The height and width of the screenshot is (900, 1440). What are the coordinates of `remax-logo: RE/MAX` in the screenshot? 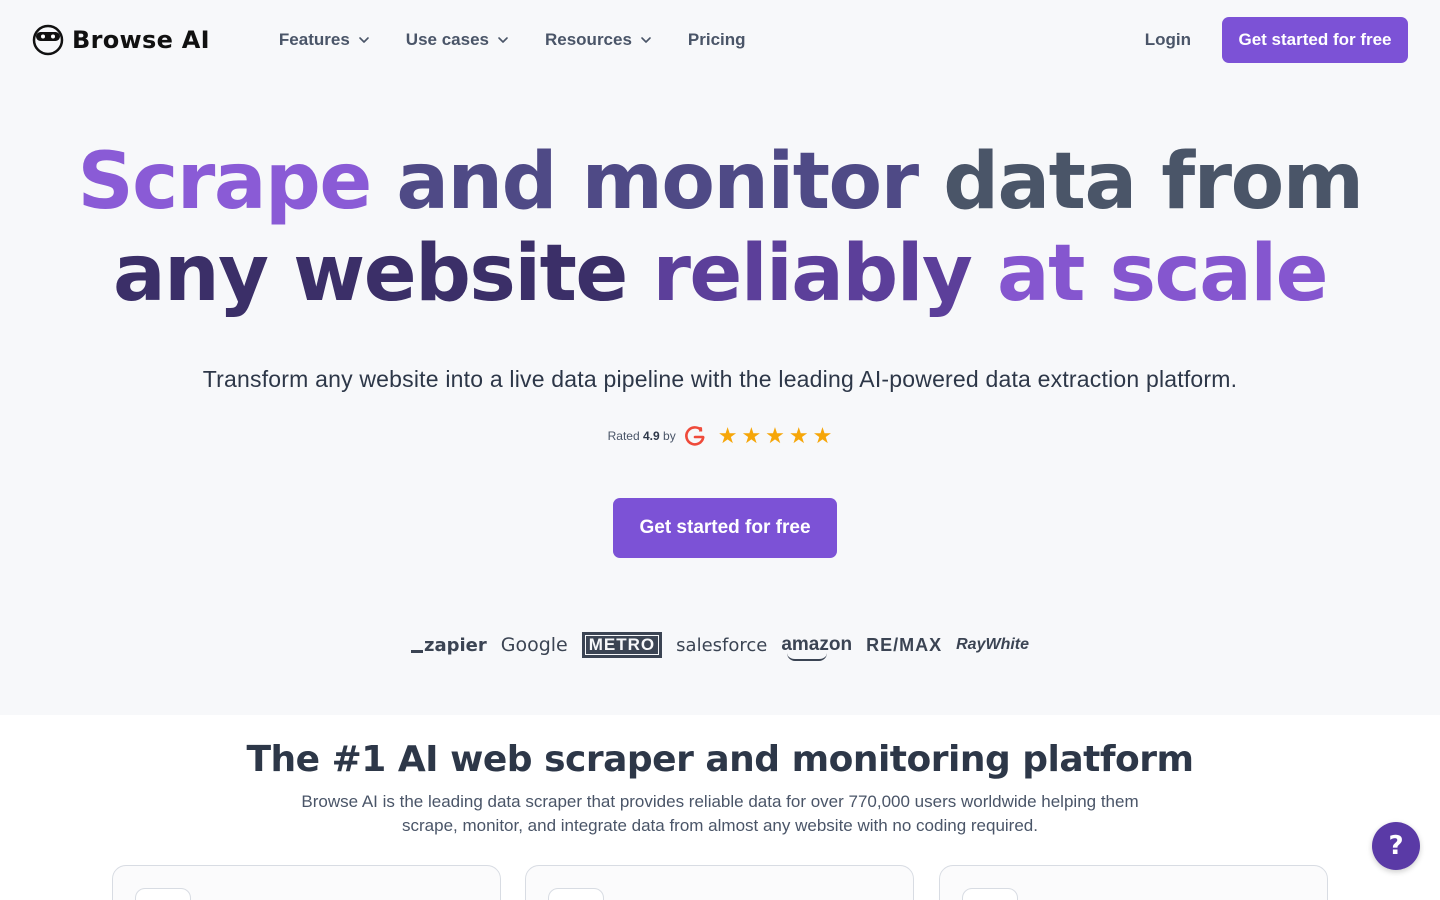 It's located at (904, 644).